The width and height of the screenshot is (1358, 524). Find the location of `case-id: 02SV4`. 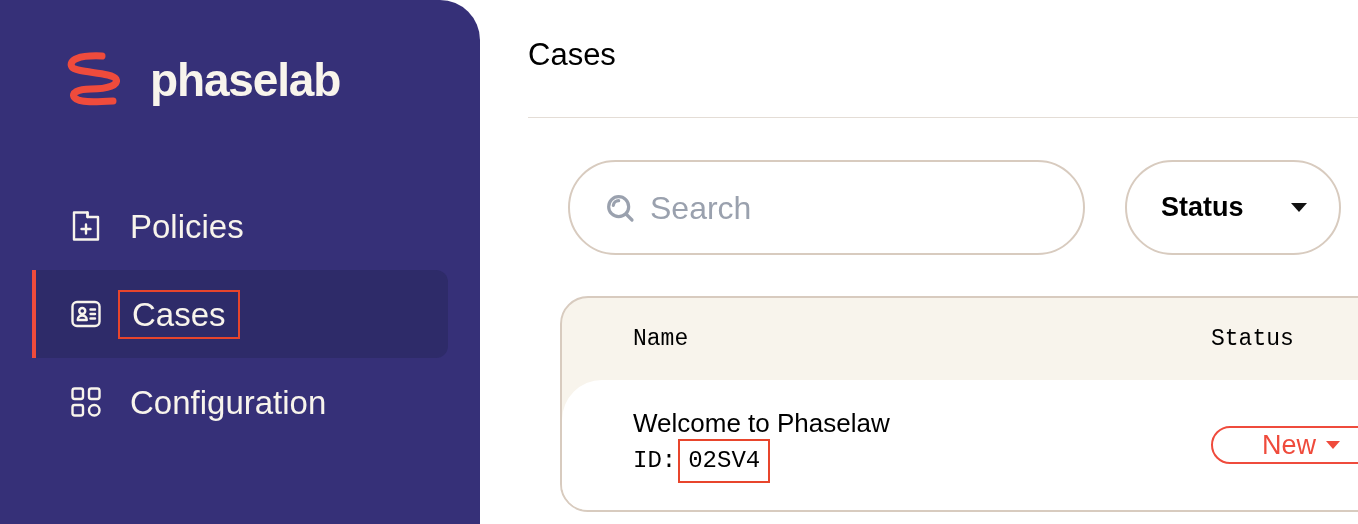

case-id: 02SV4 is located at coordinates (724, 461).